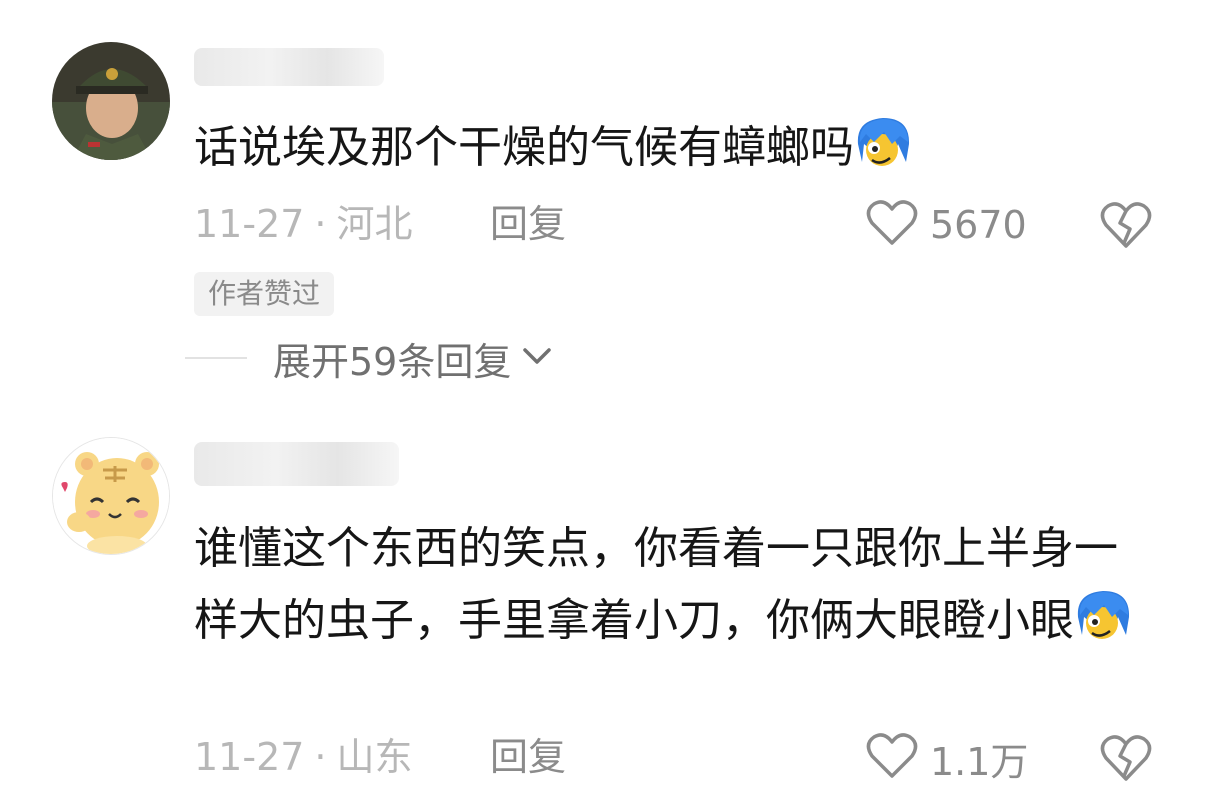 This screenshot has height=810, width=1216. Describe the element at coordinates (216, 358) in the screenshot. I see `divider` at that location.